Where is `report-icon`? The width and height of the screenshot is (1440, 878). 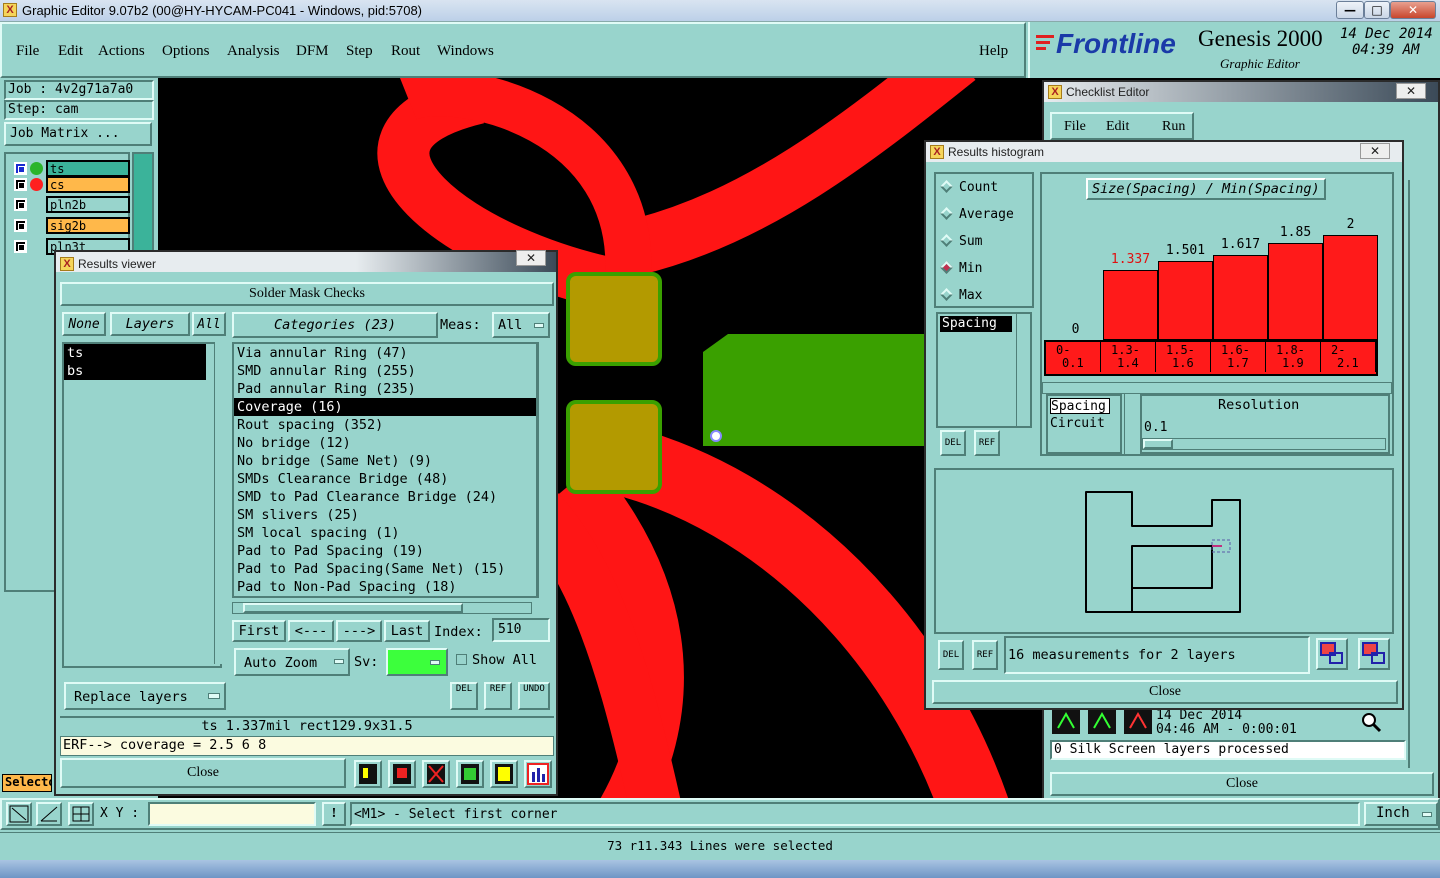 report-icon is located at coordinates (368, 774).